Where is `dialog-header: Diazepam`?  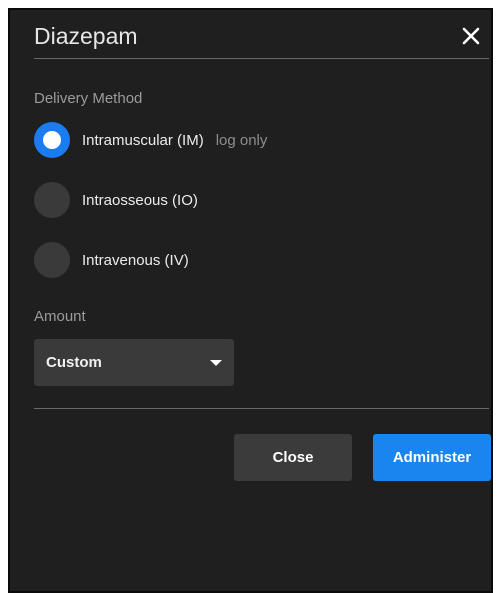
dialog-header: Diazepam is located at coordinates (250, 35).